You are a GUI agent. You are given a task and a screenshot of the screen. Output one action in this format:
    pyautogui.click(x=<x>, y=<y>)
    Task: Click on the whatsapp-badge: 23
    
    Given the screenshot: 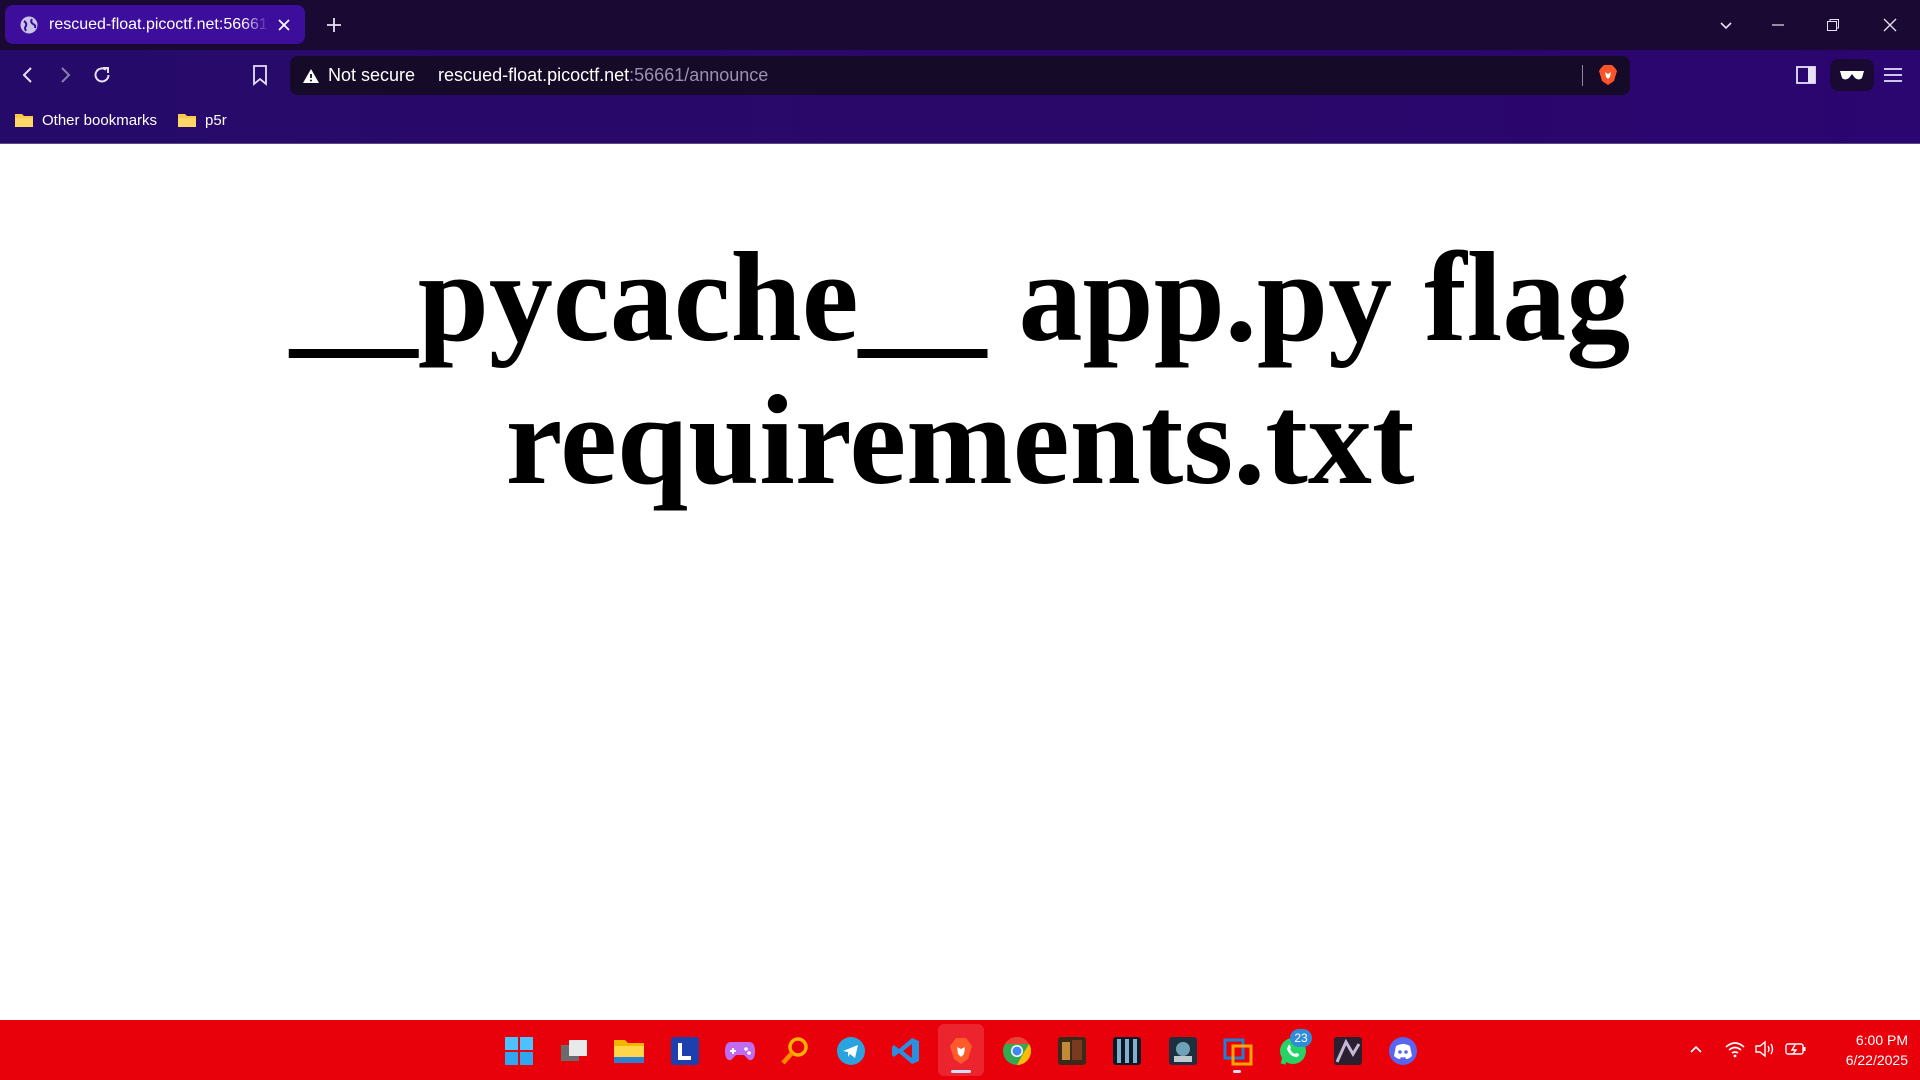 What is the action you would take?
    pyautogui.click(x=1301, y=1038)
    